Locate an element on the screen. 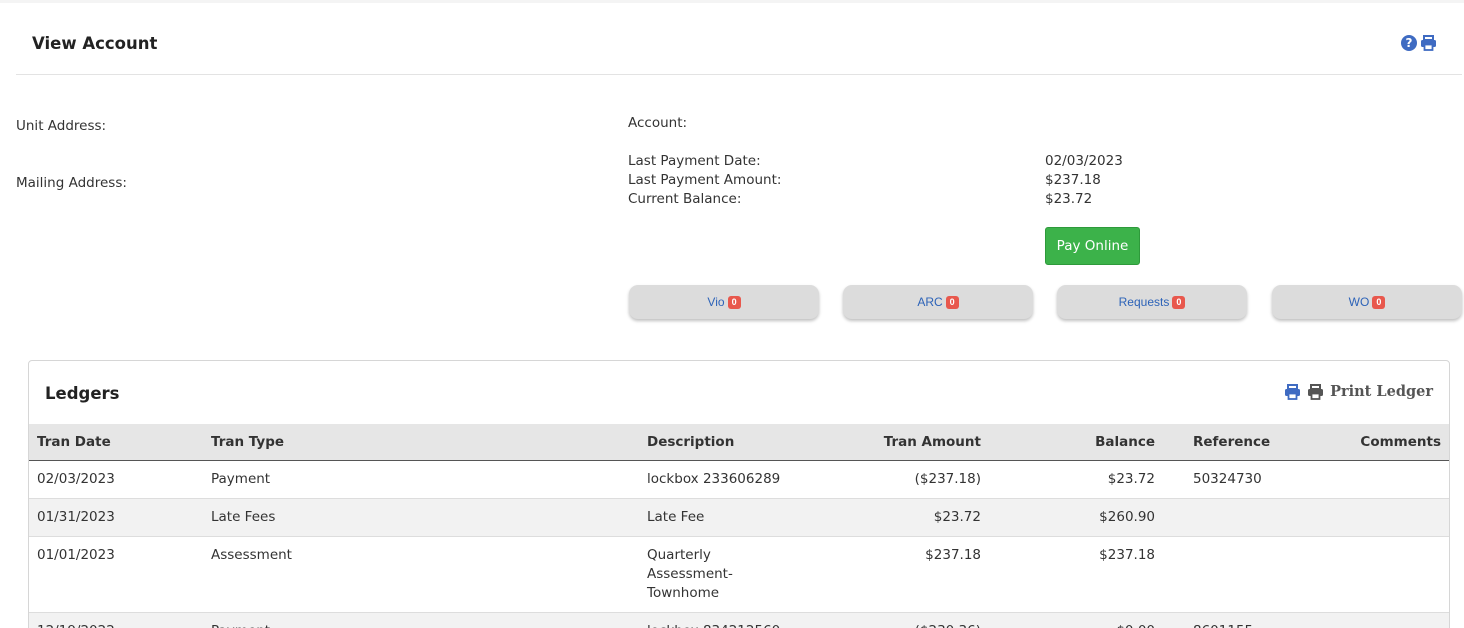 Image resolution: width=1464 pixels, height=628 pixels. tran-date-cell: 01/01/2023 is located at coordinates (116, 574).